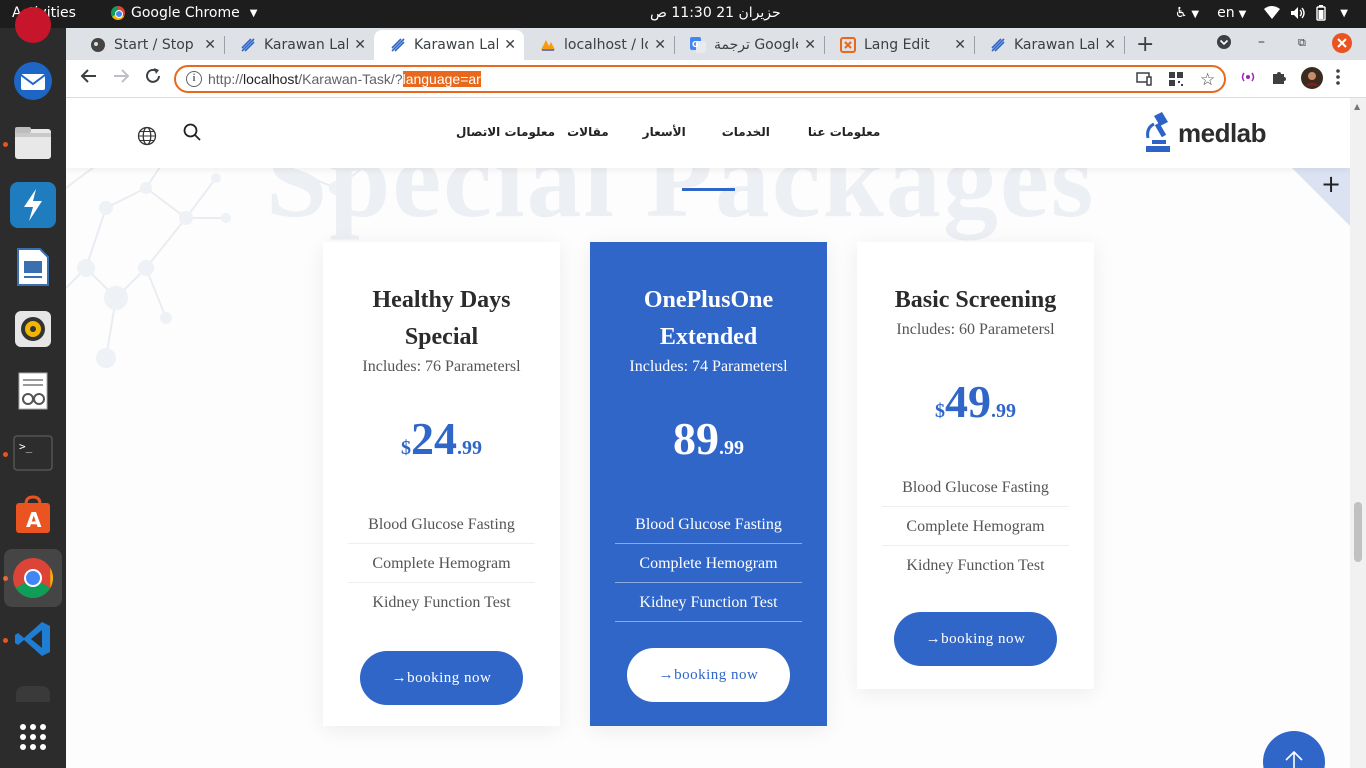 The width and height of the screenshot is (1366, 768). I want to click on package-includes: Includes: 76 Parametersl, so click(441, 366).